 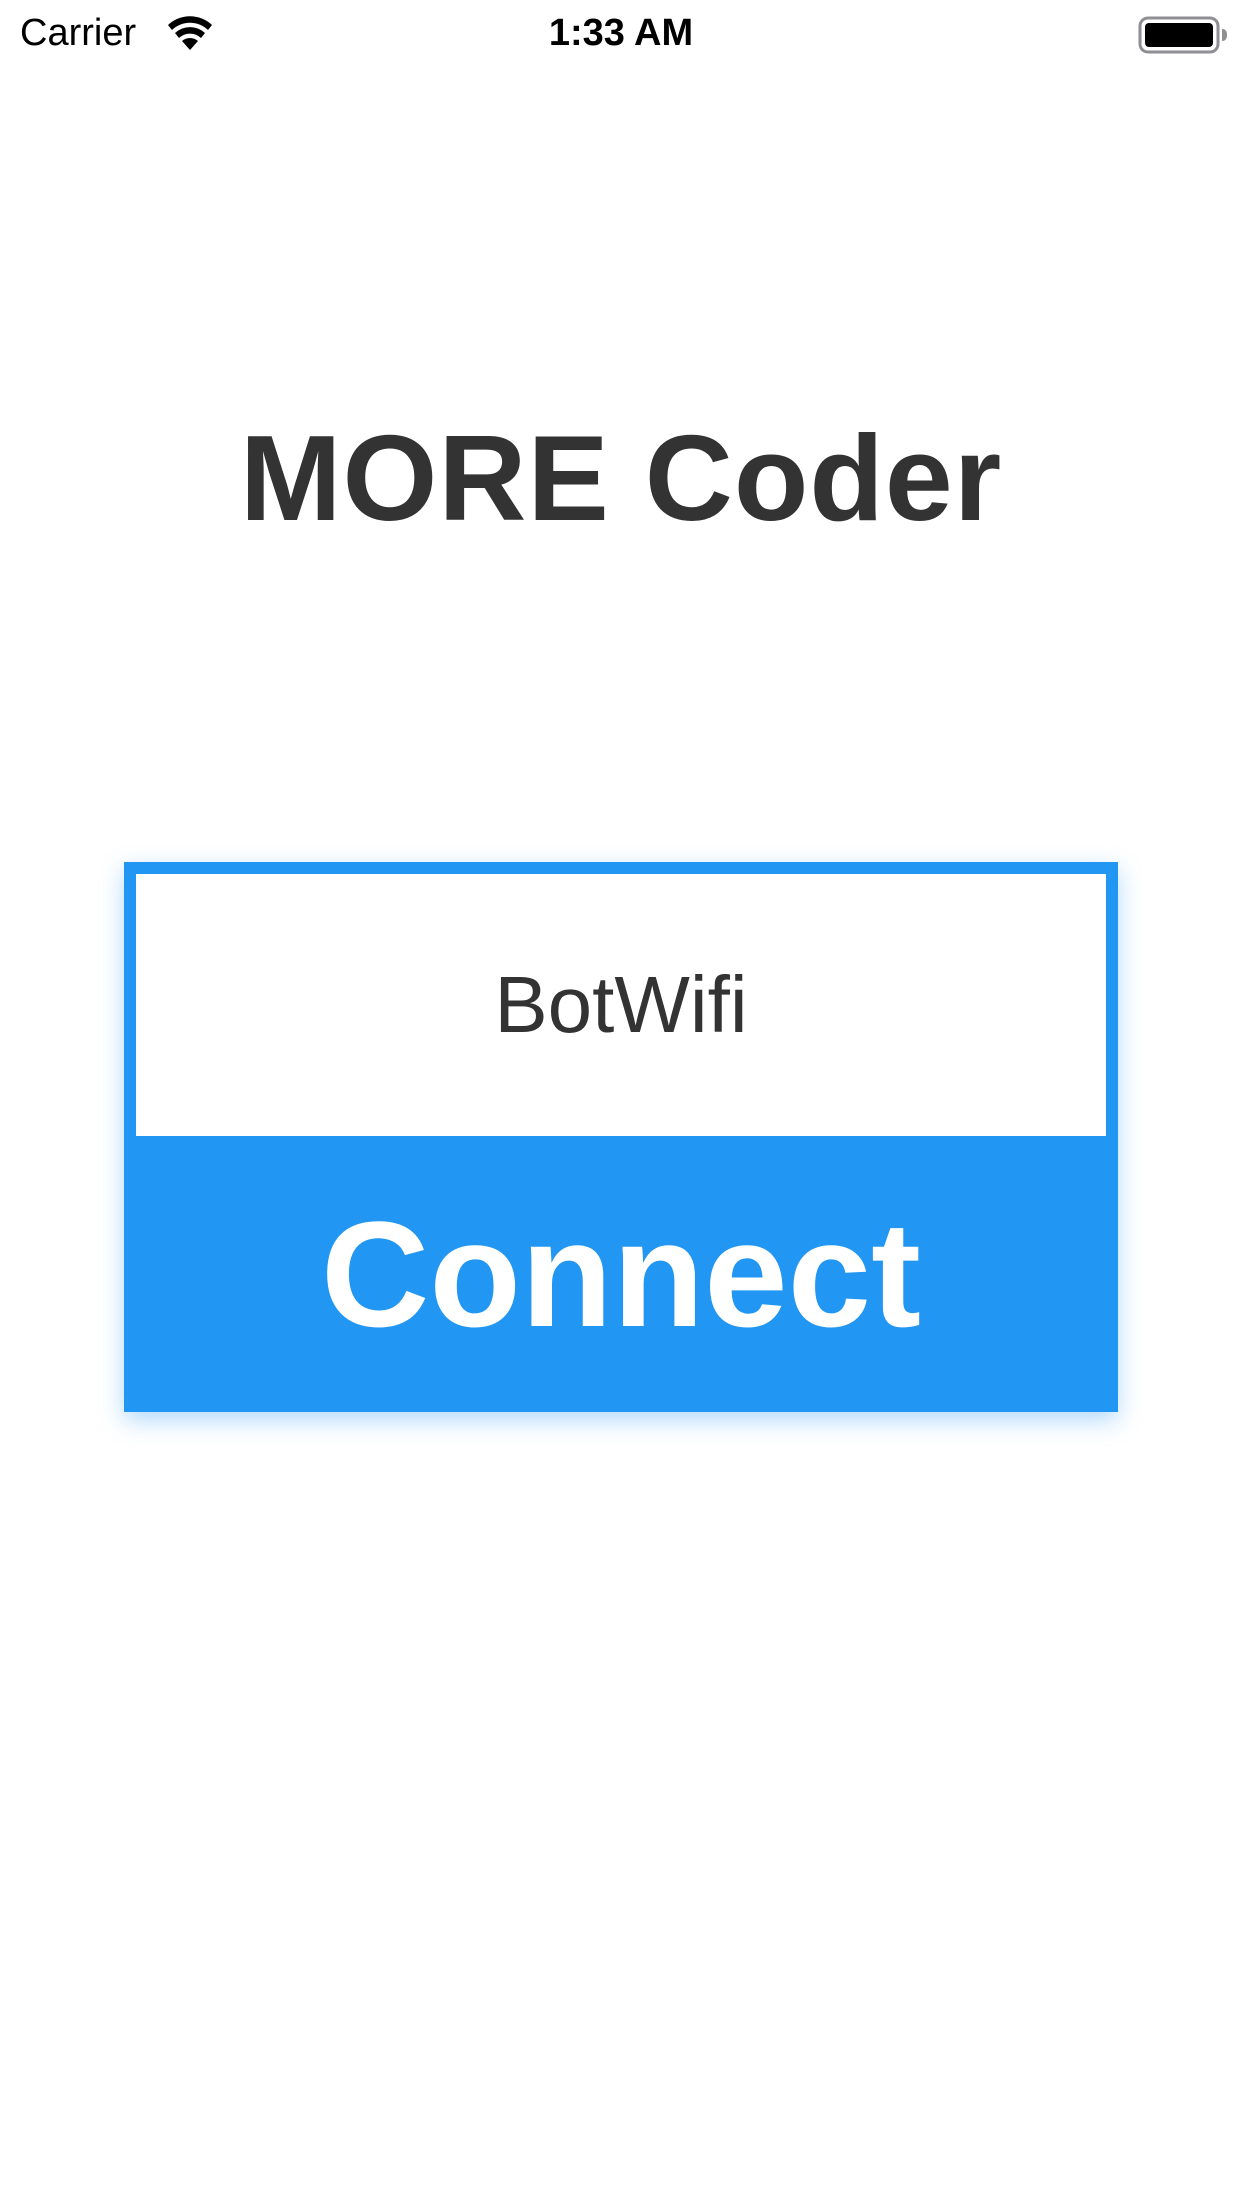 I want to click on connect-button: Connect, so click(x=621, y=1274).